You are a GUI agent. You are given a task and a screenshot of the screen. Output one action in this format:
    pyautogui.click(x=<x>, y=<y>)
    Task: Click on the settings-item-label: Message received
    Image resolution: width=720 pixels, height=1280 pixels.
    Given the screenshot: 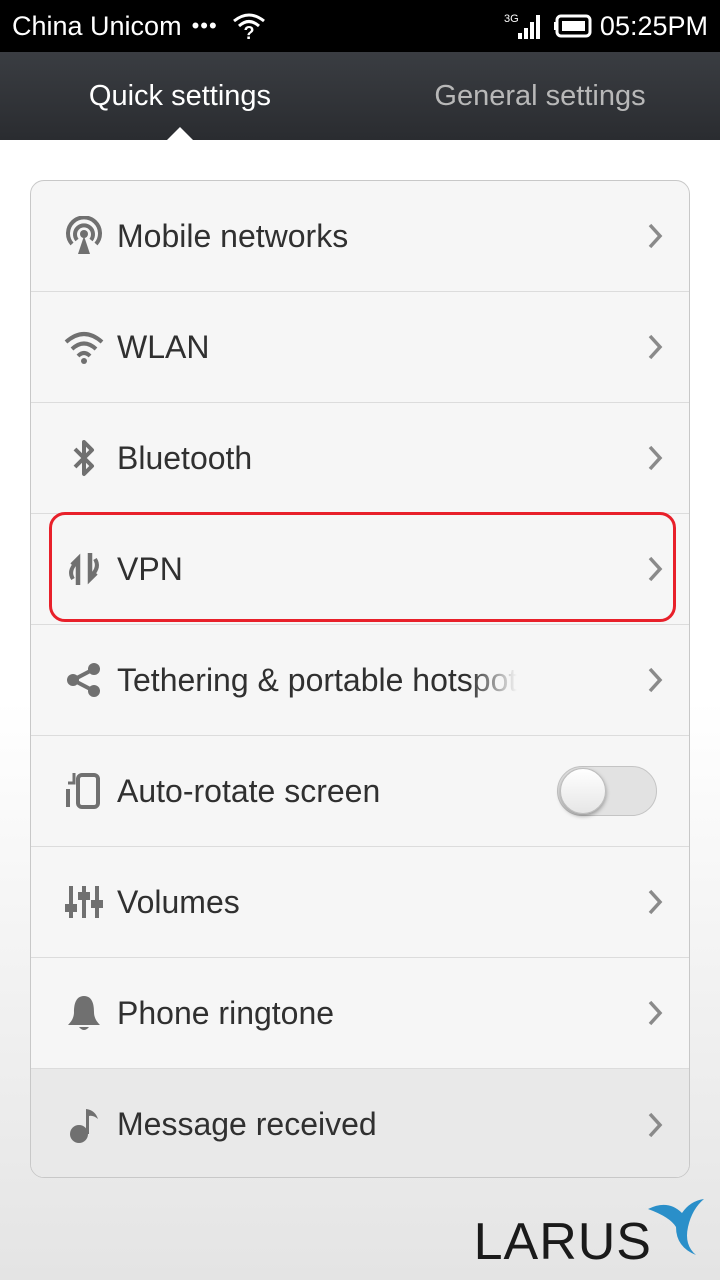 What is the action you would take?
    pyautogui.click(x=247, y=1124)
    